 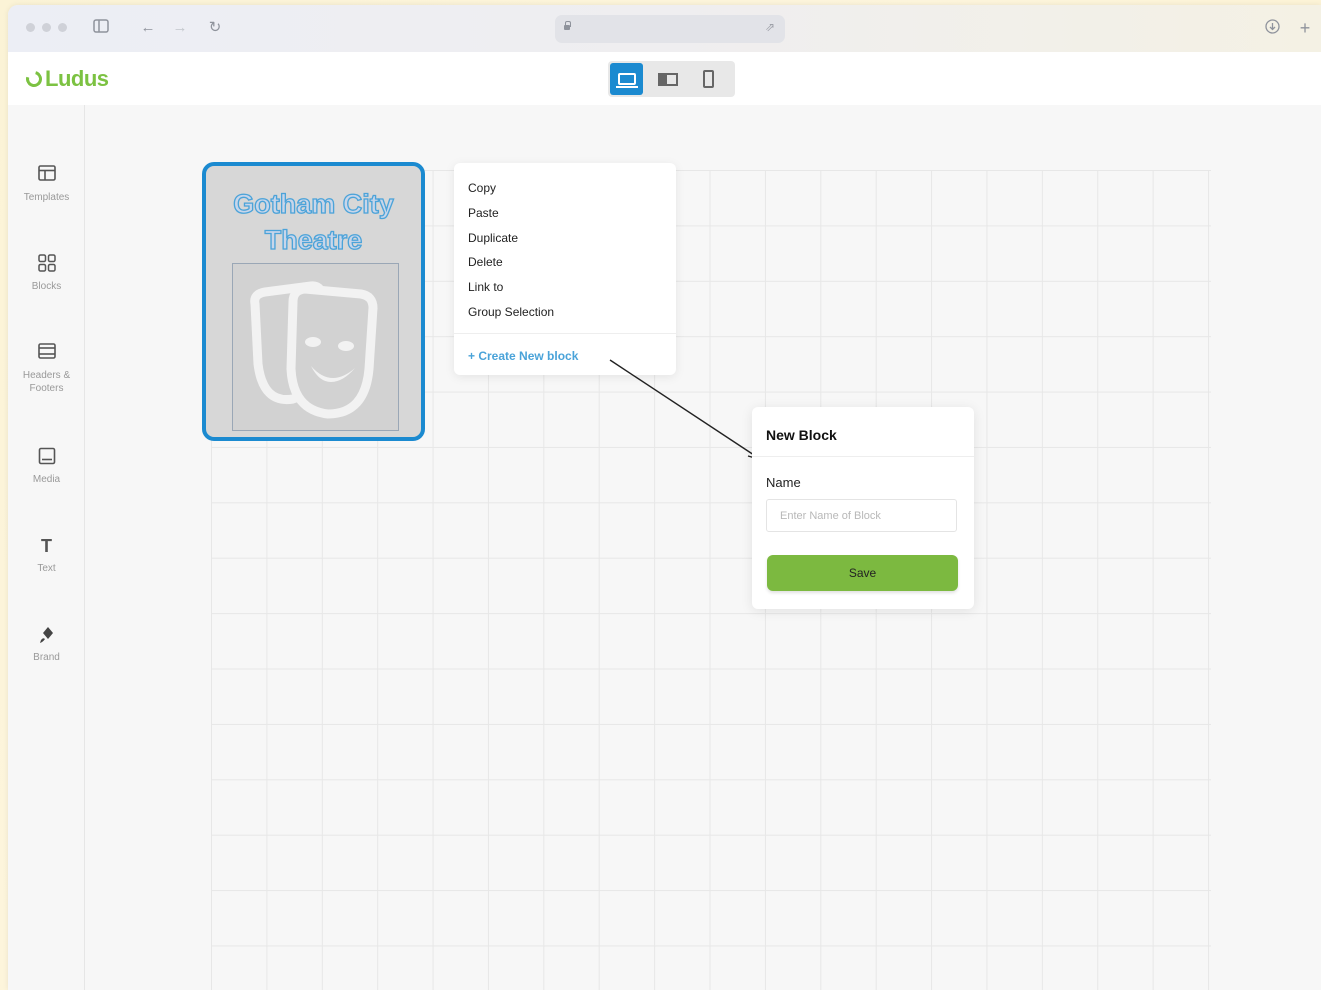 I want to click on device-preview-toggle, so click(x=671, y=79).